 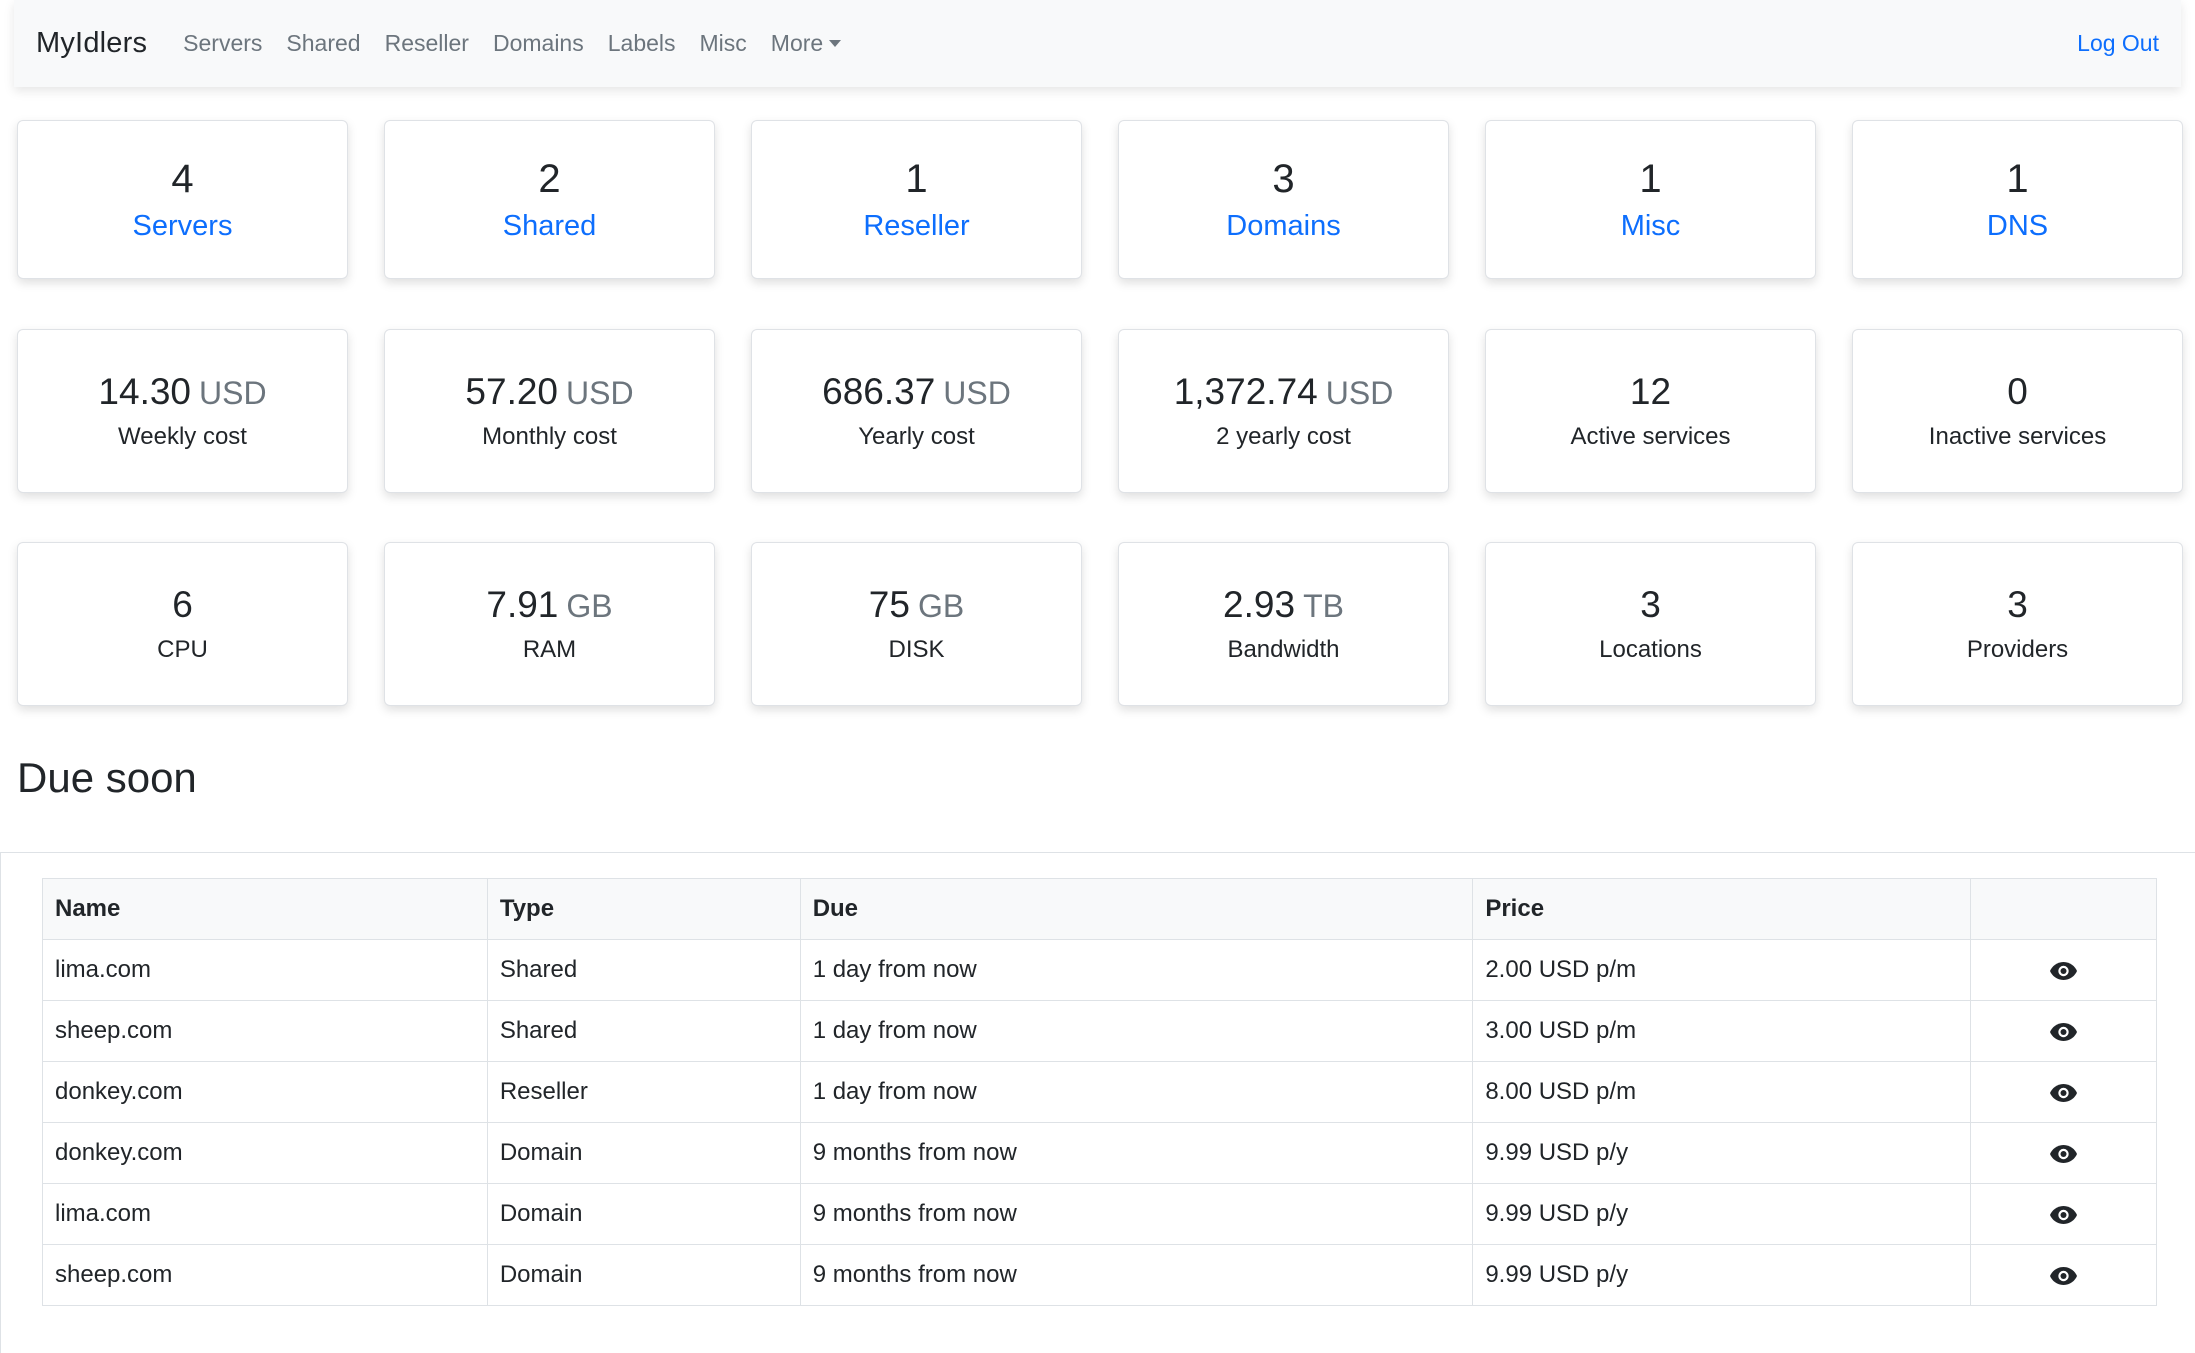 What do you see at coordinates (550, 226) in the screenshot?
I see `count-link-shared: Shared` at bounding box center [550, 226].